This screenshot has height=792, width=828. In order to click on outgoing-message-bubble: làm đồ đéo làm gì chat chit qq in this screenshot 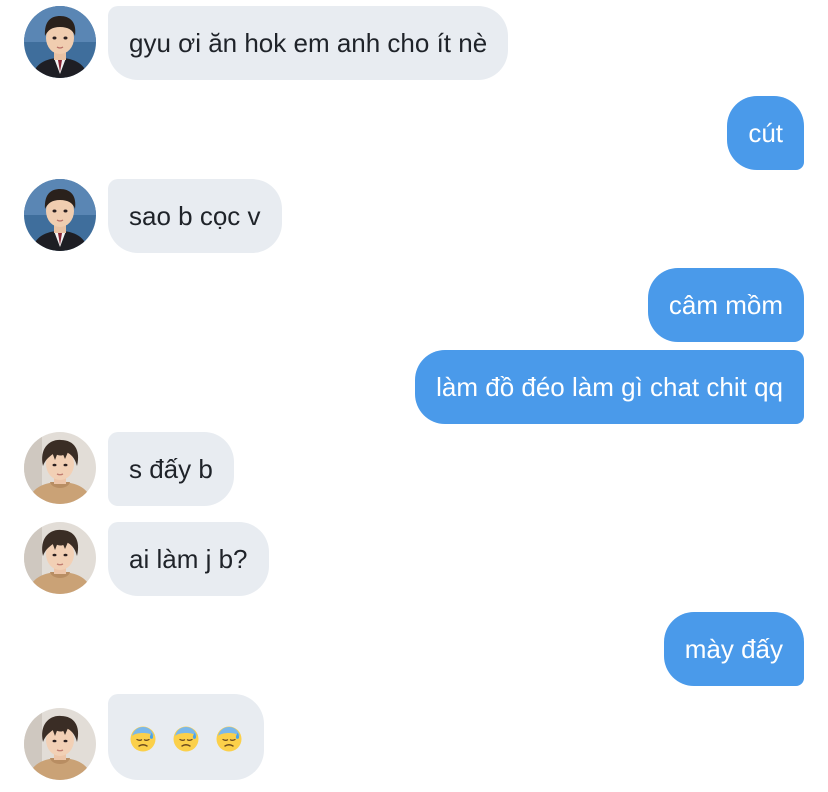, I will do `click(609, 387)`.